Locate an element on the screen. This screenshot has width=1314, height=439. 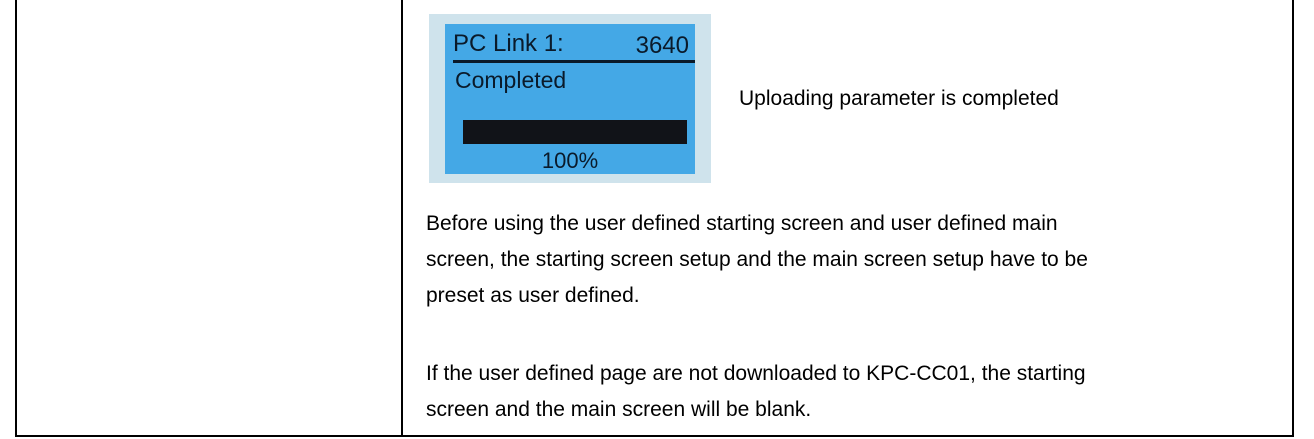
lcd-display-image: PC Link 1: 3640 Completed 100% is located at coordinates (570, 98).